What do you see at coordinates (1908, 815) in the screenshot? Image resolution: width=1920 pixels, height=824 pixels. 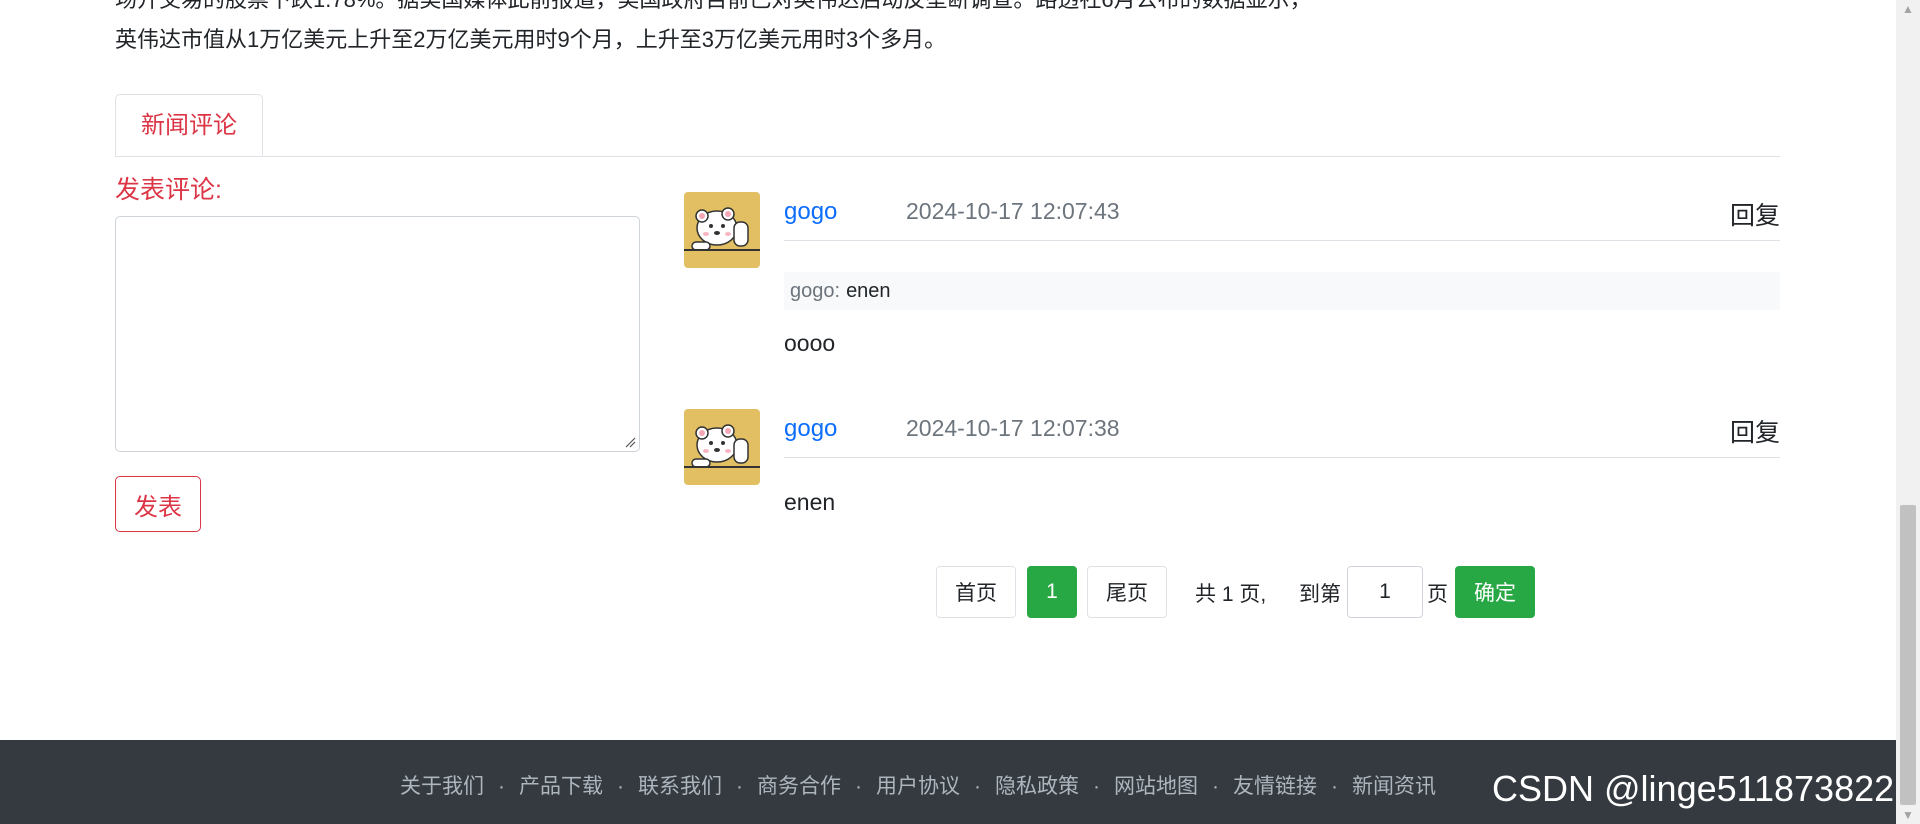 I see `scroll-down-arrow-icon: ▼` at bounding box center [1908, 815].